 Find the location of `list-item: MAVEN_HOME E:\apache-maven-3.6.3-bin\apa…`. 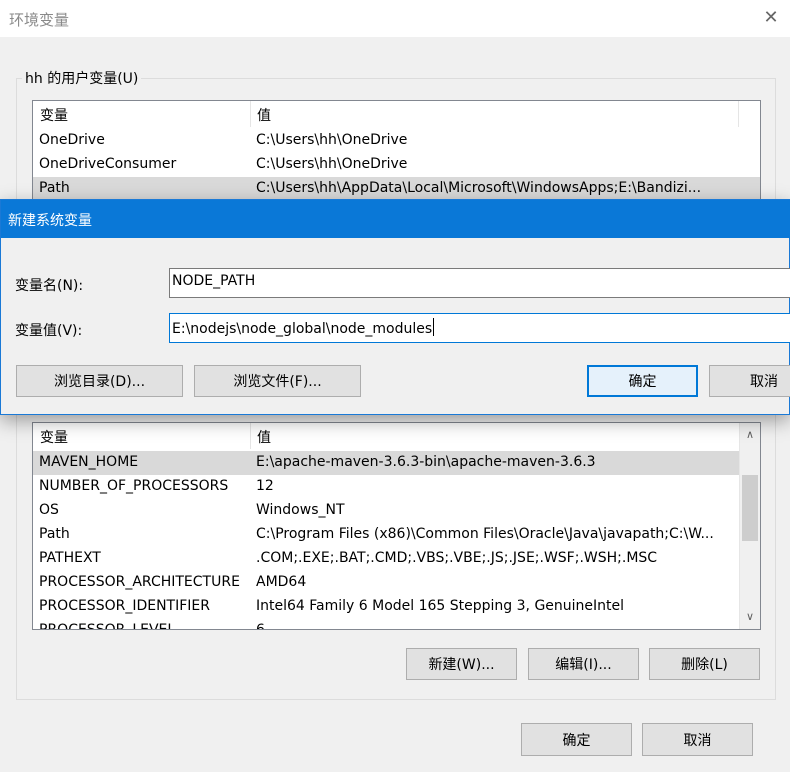

list-item: MAVEN_HOME E:\apache-maven-3.6.3-bin\apa… is located at coordinates (386, 463).